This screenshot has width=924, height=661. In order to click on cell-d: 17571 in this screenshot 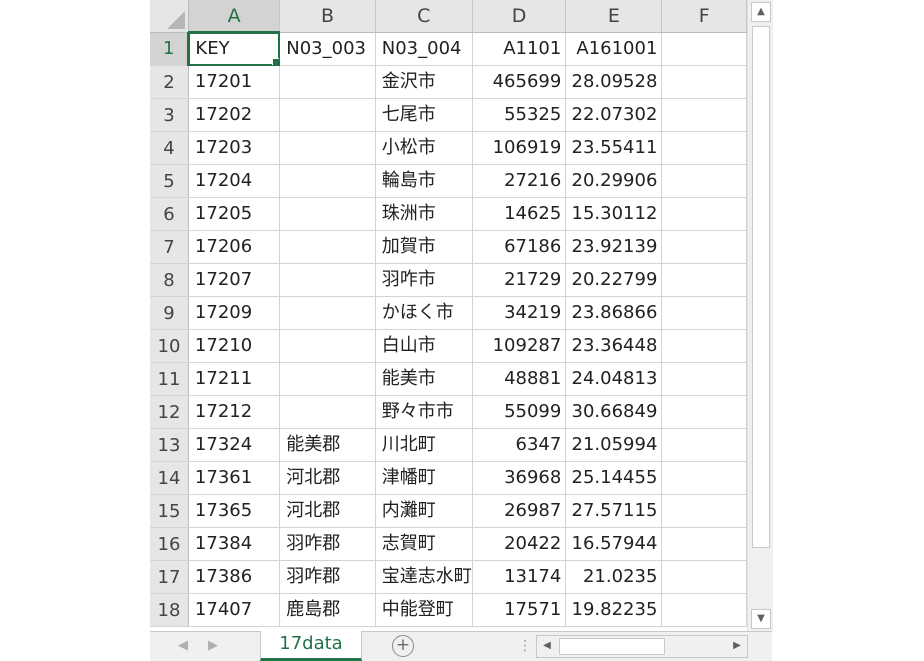, I will do `click(519, 610)`.